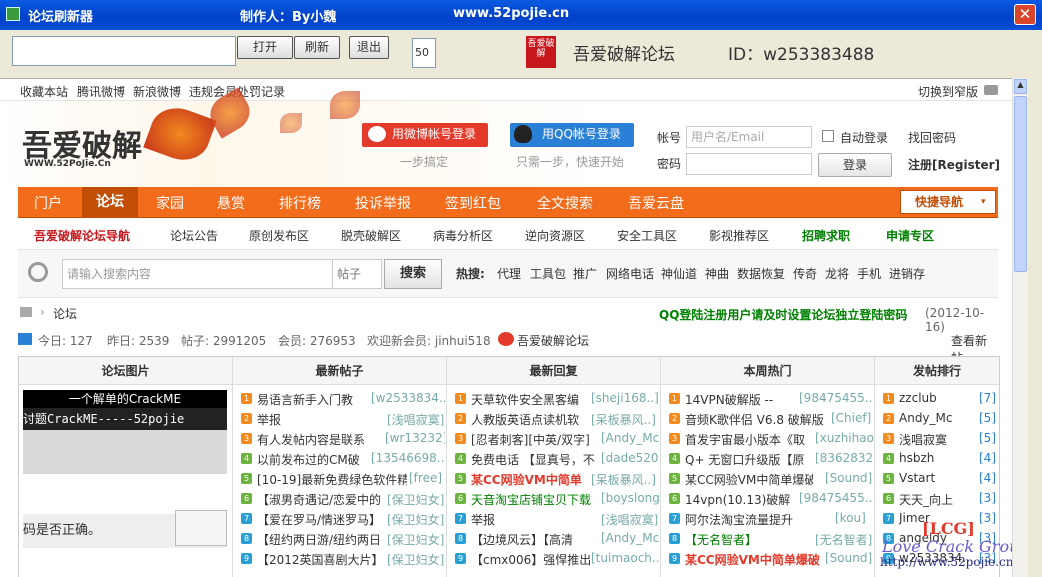 This screenshot has width=1042, height=577. Describe the element at coordinates (805, 273) in the screenshot. I see `hot-term: 传奇` at that location.